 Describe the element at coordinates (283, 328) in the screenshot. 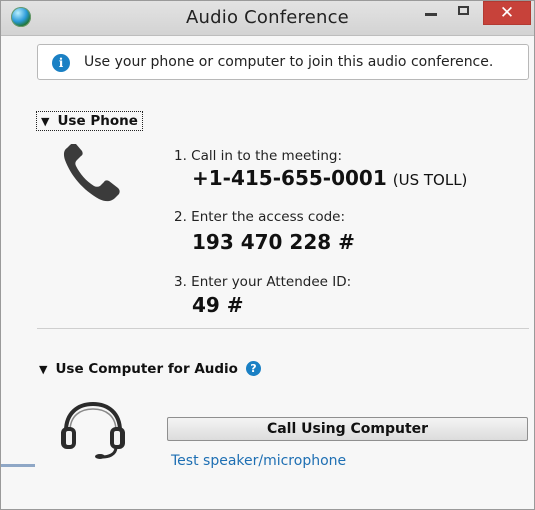

I see `section-divider` at that location.